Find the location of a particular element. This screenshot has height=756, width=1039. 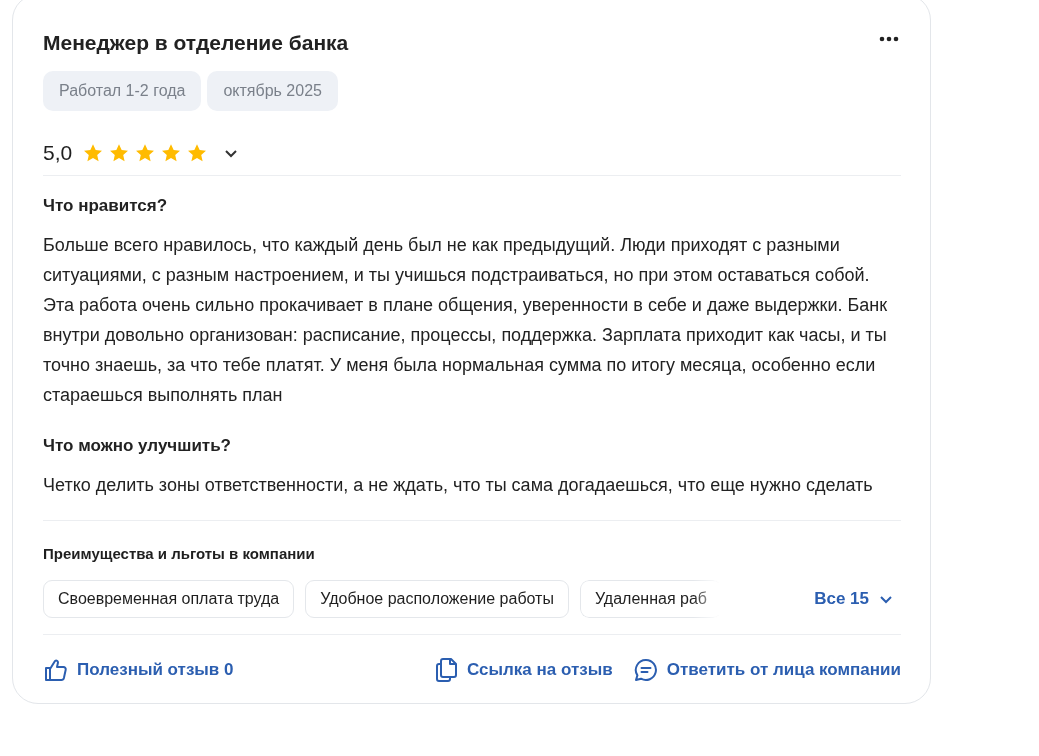

rating-score: 5,0 is located at coordinates (58, 153).